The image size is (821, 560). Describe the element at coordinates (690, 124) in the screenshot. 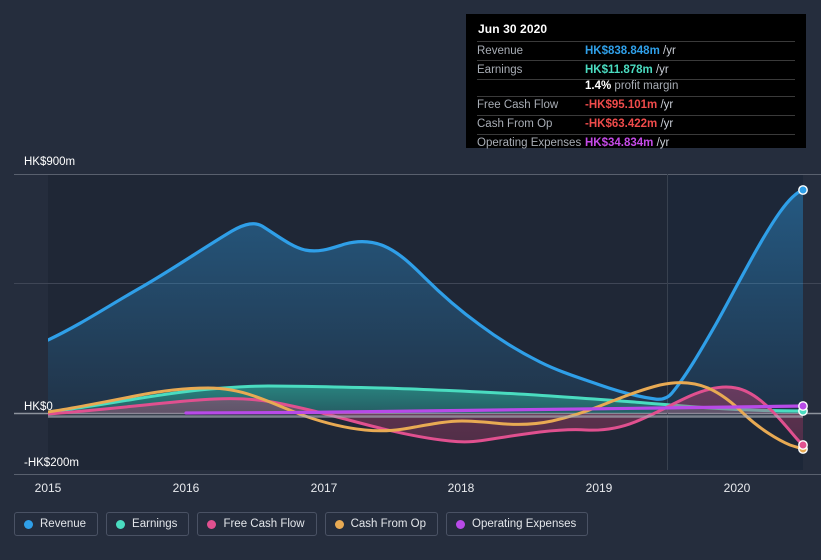

I see `tooltip-value-cash-from-op: -HK$63.422m /yr` at that location.